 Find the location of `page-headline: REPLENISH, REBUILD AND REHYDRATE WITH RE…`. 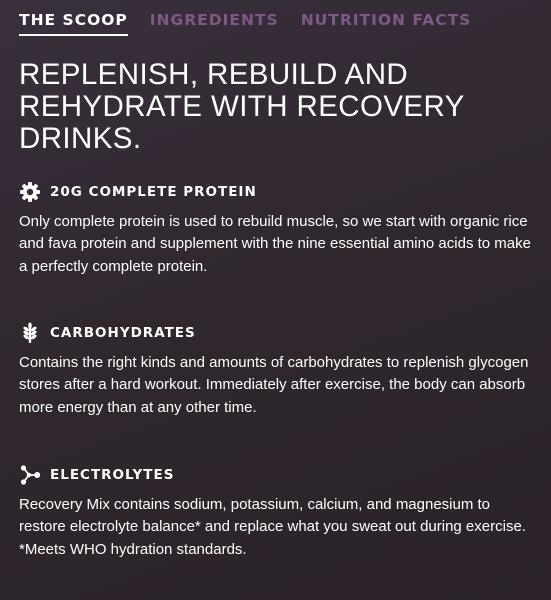

page-headline: REPLENISH, REBUILD AND REHYDRATE WITH RE… is located at coordinates (242, 106).